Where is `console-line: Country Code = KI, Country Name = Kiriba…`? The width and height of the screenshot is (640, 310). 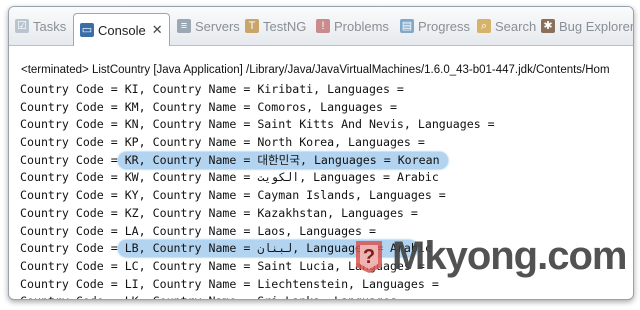 console-line: Country Code = KI, Country Name = Kiriba… is located at coordinates (325, 90).